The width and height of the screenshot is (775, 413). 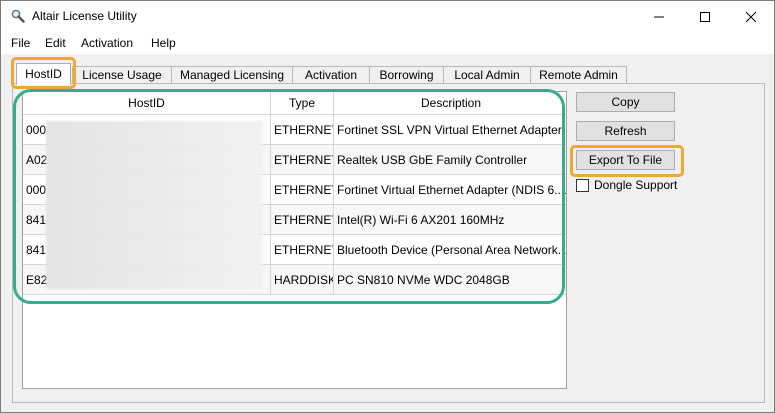 What do you see at coordinates (578, 75) in the screenshot?
I see `tab-remote-admin: Remote Admin` at bounding box center [578, 75].